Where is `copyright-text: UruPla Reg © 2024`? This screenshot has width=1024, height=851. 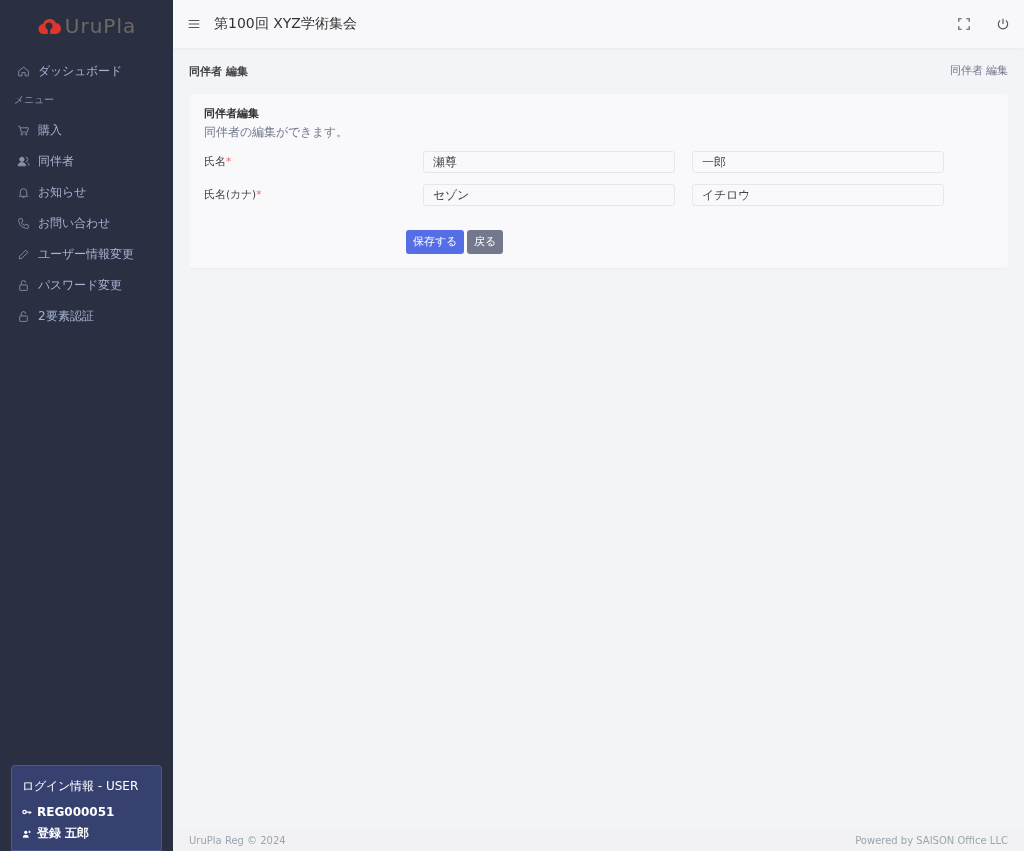
copyright-text: UruPla Reg © 2024 is located at coordinates (237, 840).